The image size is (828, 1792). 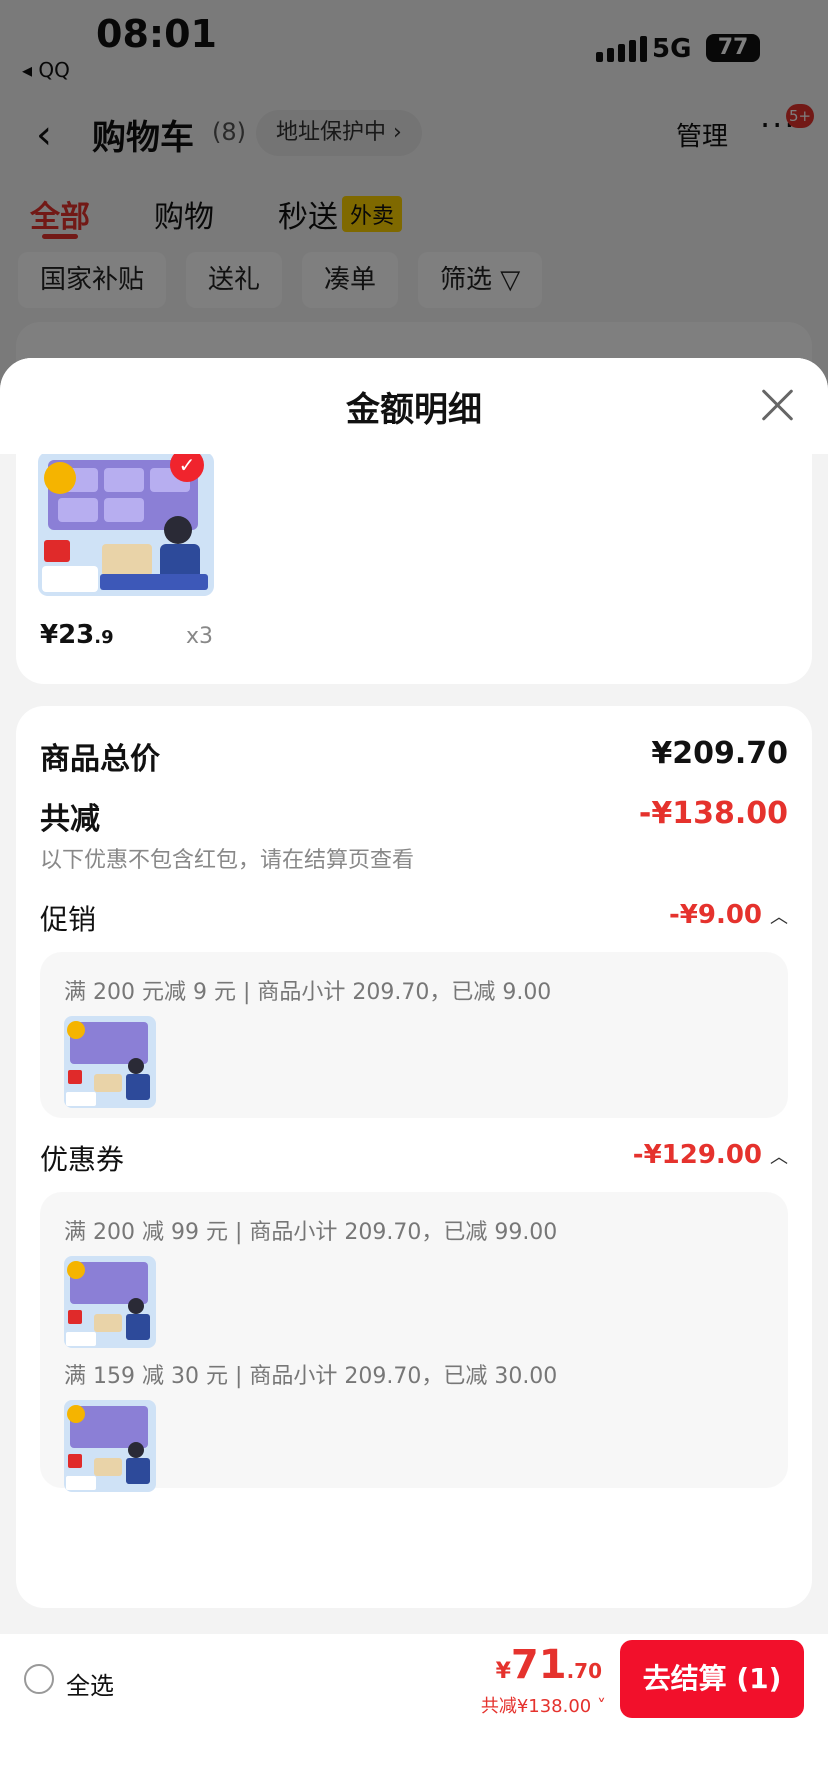 I want to click on close-icon, so click(x=777, y=405).